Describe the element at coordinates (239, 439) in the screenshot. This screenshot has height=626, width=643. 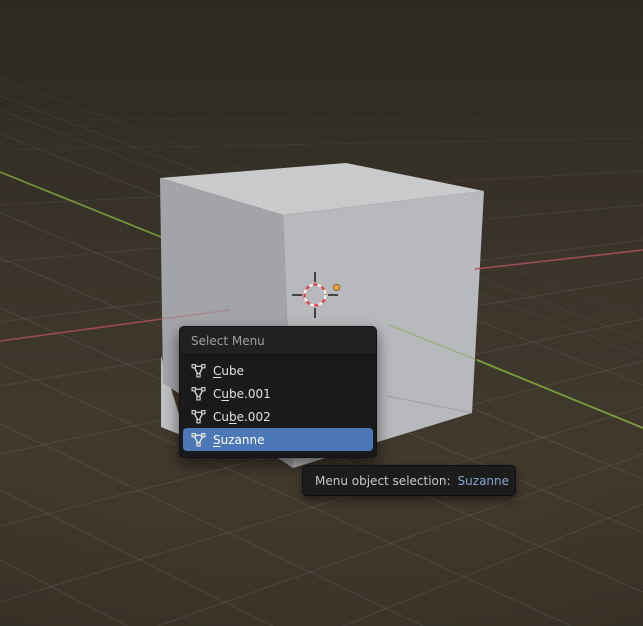
I see `menu-item-label: Suzanne` at that location.